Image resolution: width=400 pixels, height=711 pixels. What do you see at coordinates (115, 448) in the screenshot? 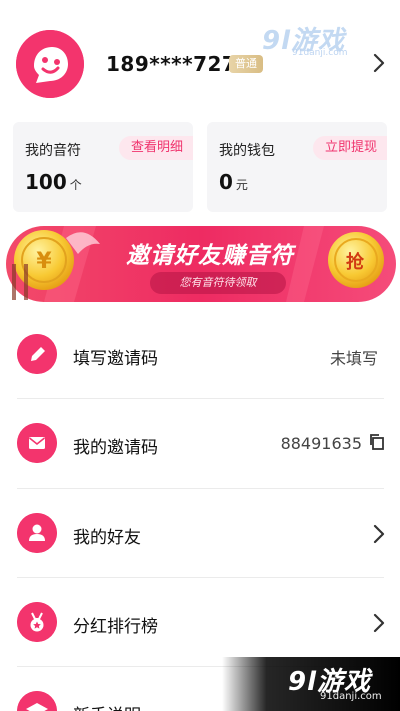
I see `menu-label: 我的邀请码` at bounding box center [115, 448].